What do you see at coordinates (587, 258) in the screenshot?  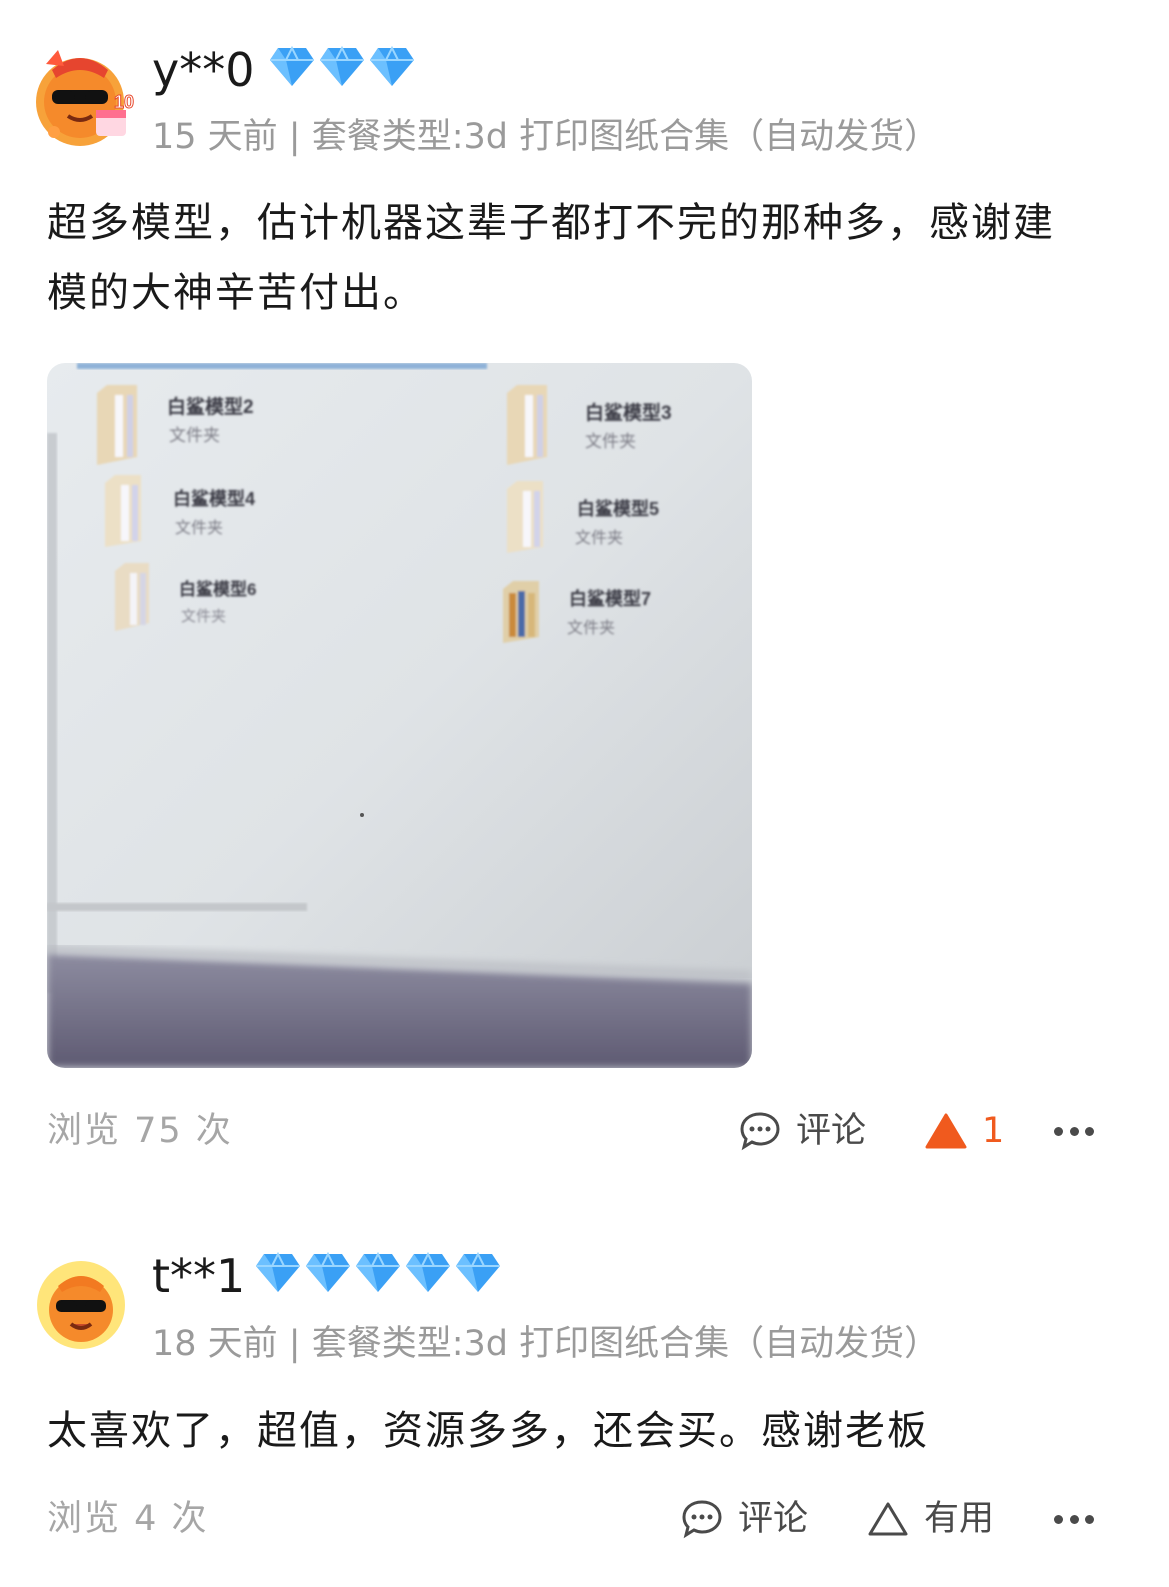 I see `review-text: 超多模型，估计机器这辈子都打不完的那种多，感谢建 模的大神辛苦付出。` at bounding box center [587, 258].